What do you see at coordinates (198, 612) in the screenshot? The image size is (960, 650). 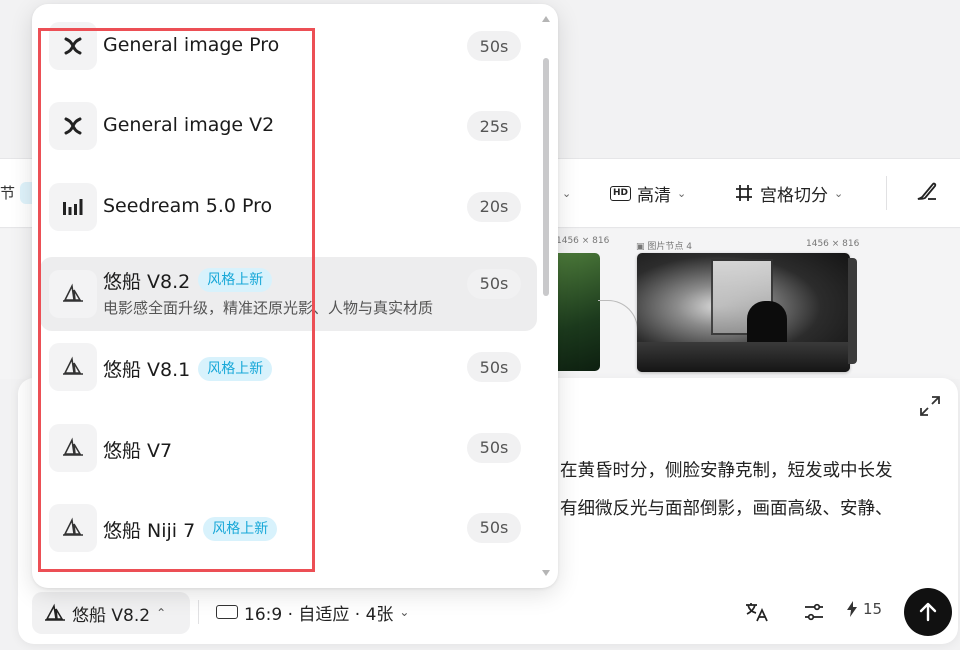 I see `bottom-bar-divider` at bounding box center [198, 612].